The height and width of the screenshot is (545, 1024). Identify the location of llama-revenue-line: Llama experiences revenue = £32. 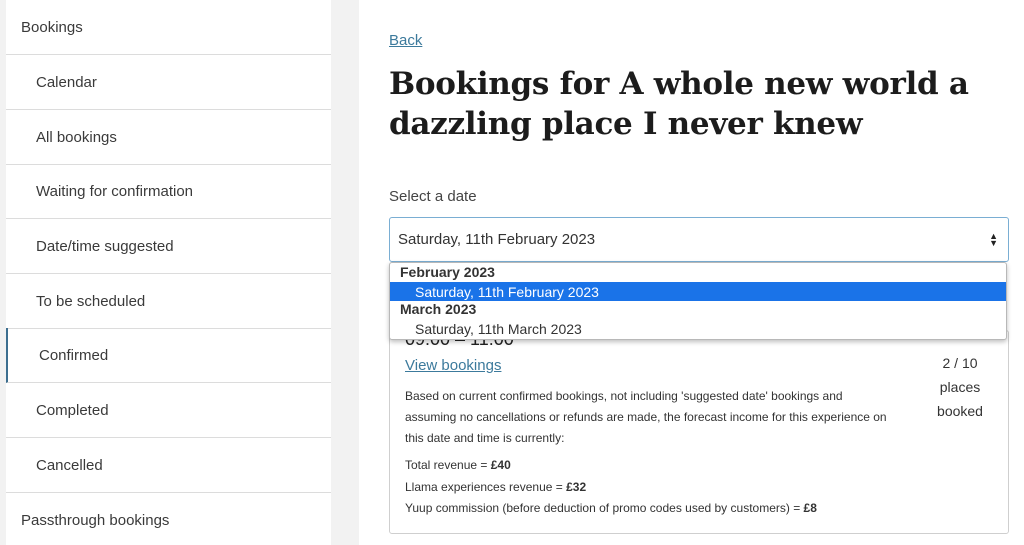
(495, 487).